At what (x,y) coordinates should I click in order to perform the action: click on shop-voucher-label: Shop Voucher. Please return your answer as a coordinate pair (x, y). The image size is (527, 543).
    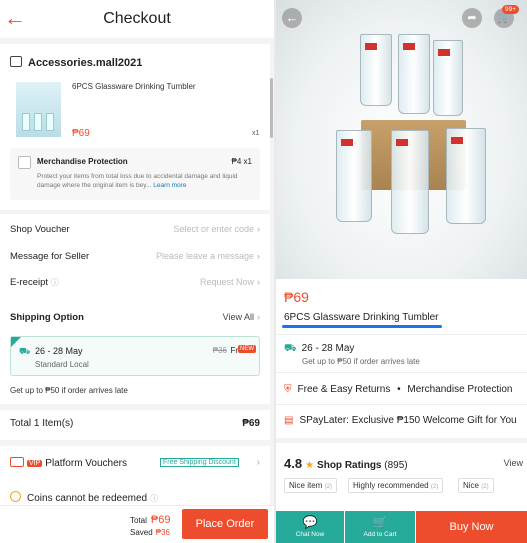
    Looking at the image, I should click on (40, 229).